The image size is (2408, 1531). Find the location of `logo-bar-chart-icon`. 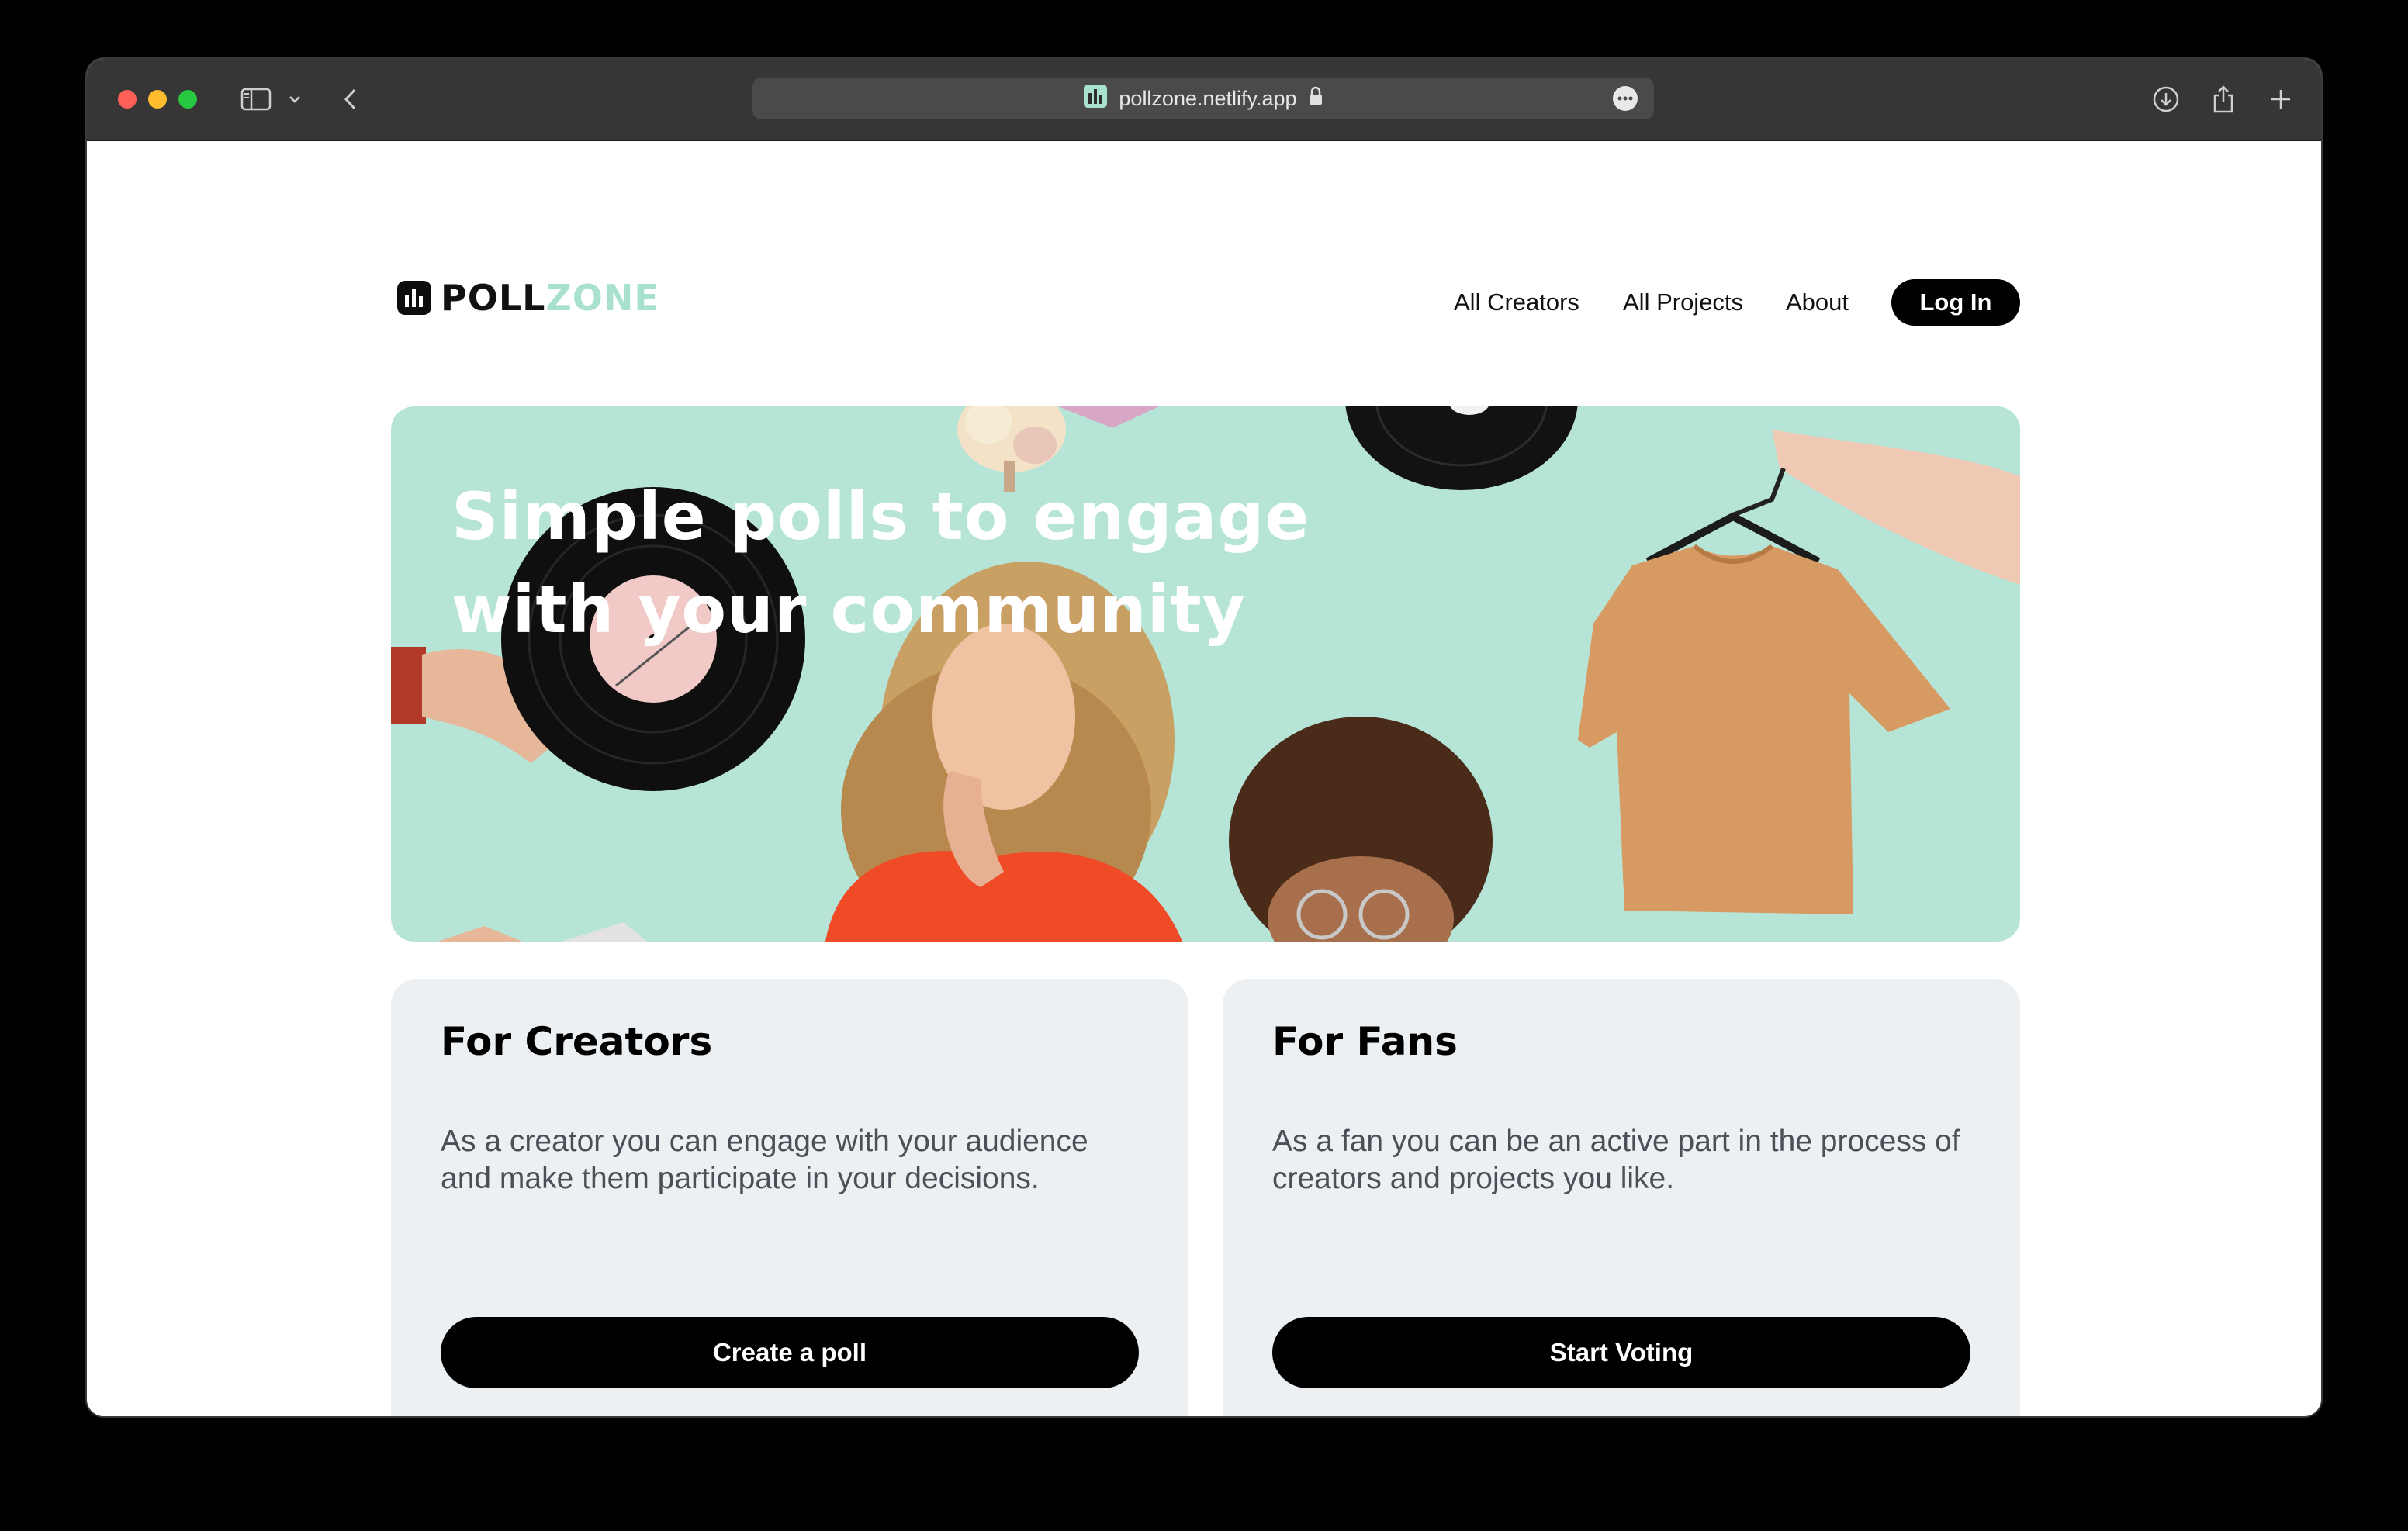

logo-bar-chart-icon is located at coordinates (414, 298).